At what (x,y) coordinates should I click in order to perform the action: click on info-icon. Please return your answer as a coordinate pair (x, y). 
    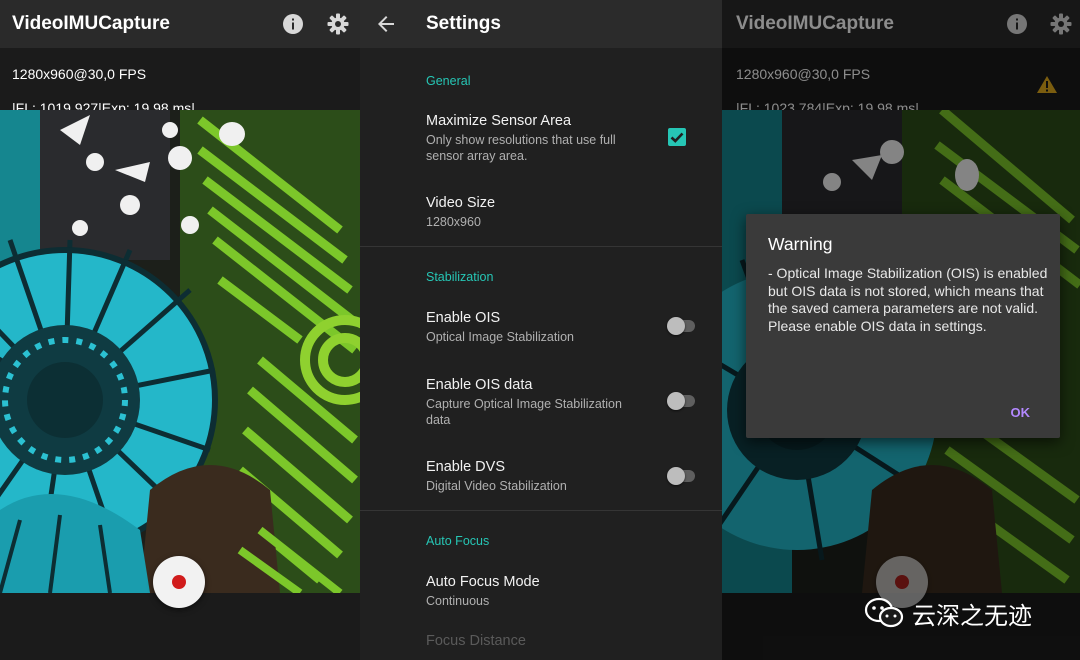
    Looking at the image, I should click on (293, 24).